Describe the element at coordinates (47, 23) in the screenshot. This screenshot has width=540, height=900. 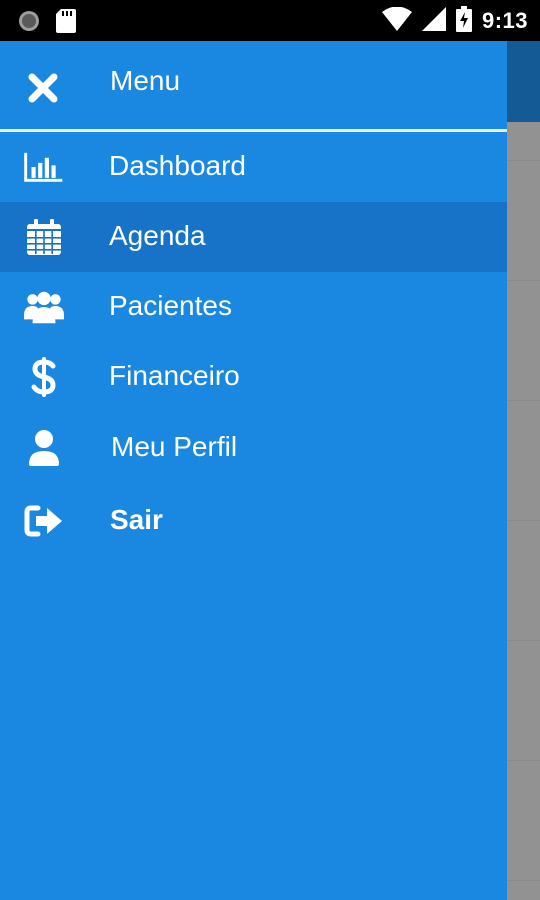
I see `status-left-icons` at that location.